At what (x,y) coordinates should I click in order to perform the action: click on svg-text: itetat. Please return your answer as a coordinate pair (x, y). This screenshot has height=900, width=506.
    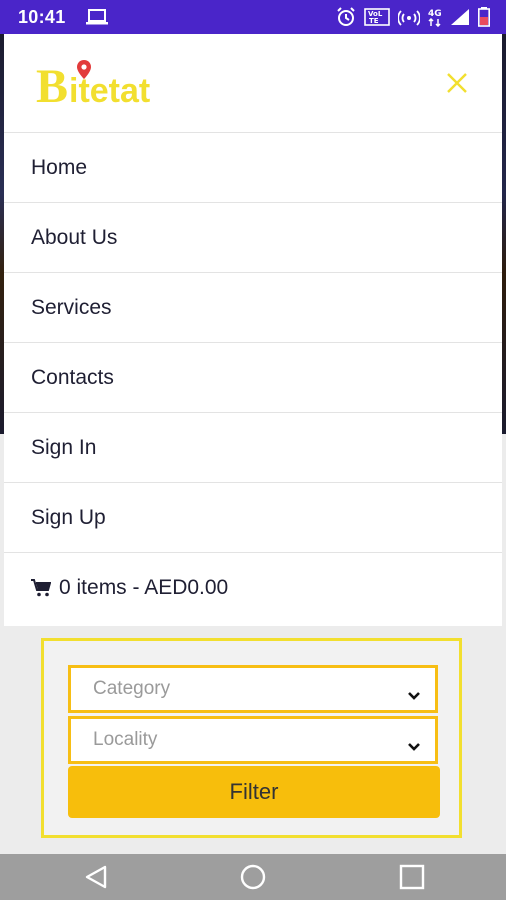
    Looking at the image, I should click on (109, 90).